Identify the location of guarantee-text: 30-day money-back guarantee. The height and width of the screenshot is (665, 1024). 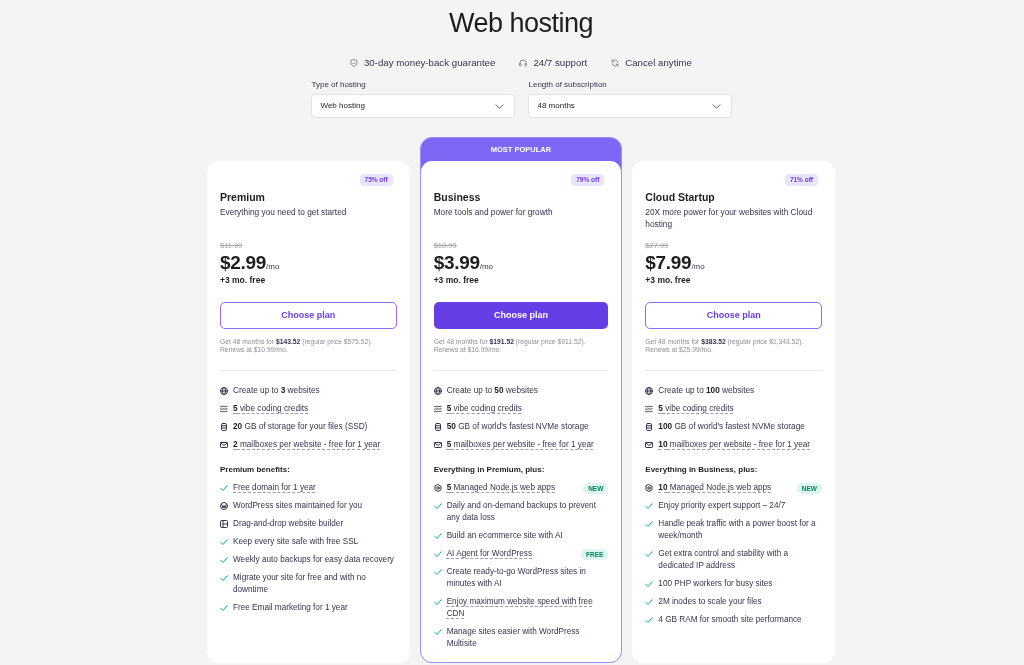
(429, 63).